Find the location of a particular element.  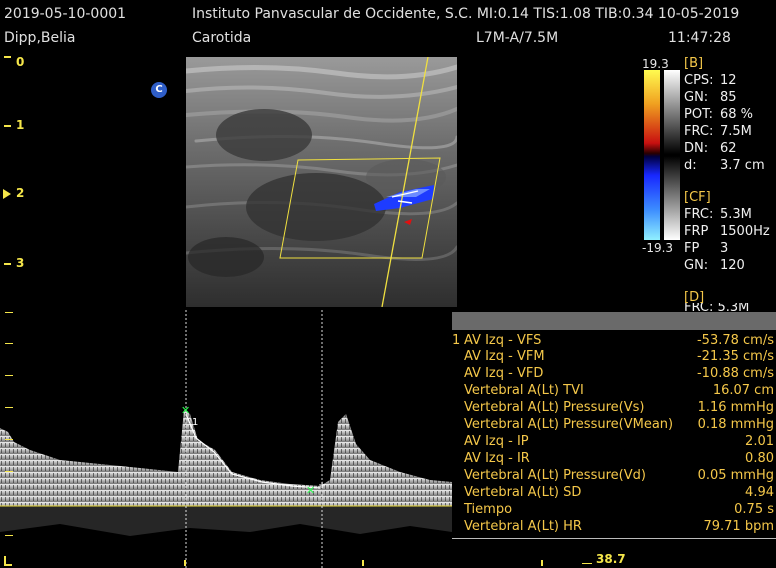

result-row: Vertebral A(Lt) TVI 16.07 cm is located at coordinates (614, 391).